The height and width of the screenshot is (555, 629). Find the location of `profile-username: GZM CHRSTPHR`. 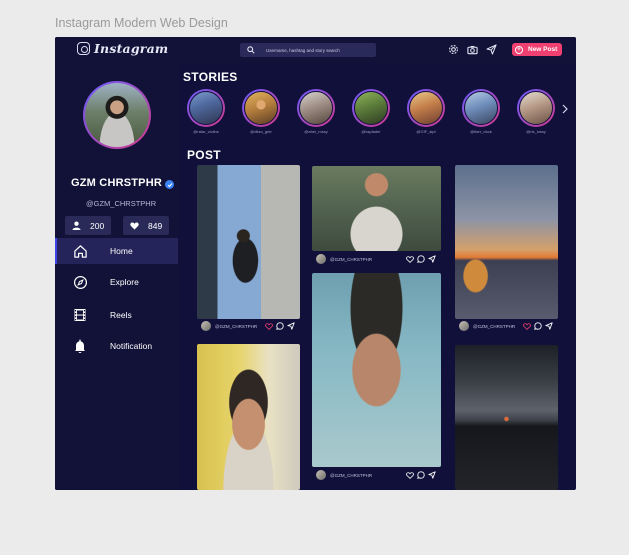

profile-username: GZM CHRSTPHR is located at coordinates (117, 183).